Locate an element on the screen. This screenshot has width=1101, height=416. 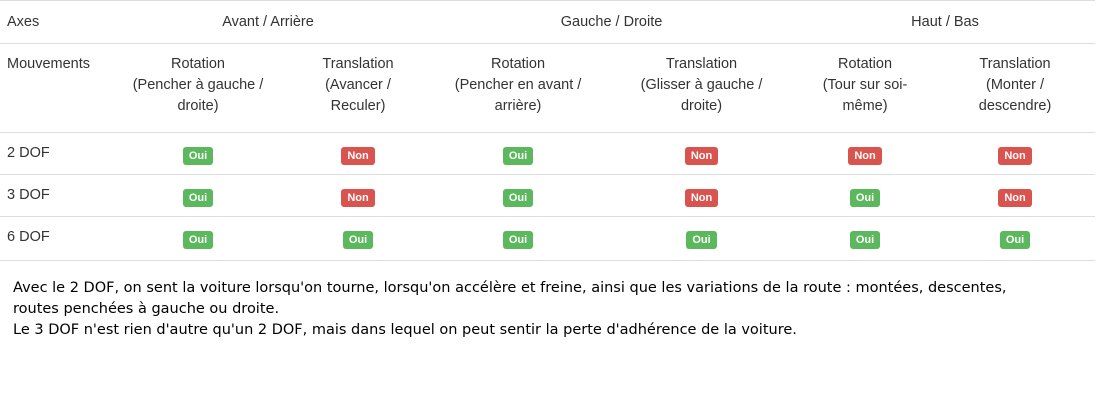
movement-header-cell: Rotation (Tour sur soi- même) is located at coordinates (865, 88).